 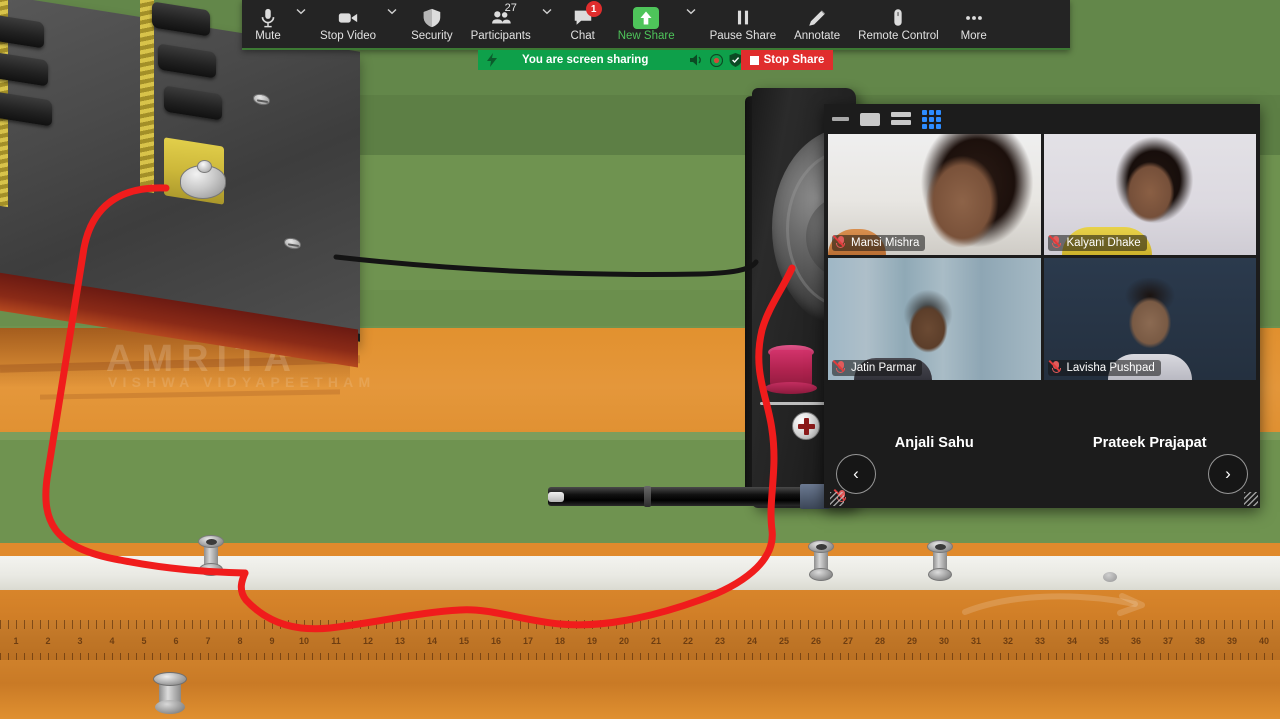 I want to click on toolbar-label: Security, so click(x=432, y=35).